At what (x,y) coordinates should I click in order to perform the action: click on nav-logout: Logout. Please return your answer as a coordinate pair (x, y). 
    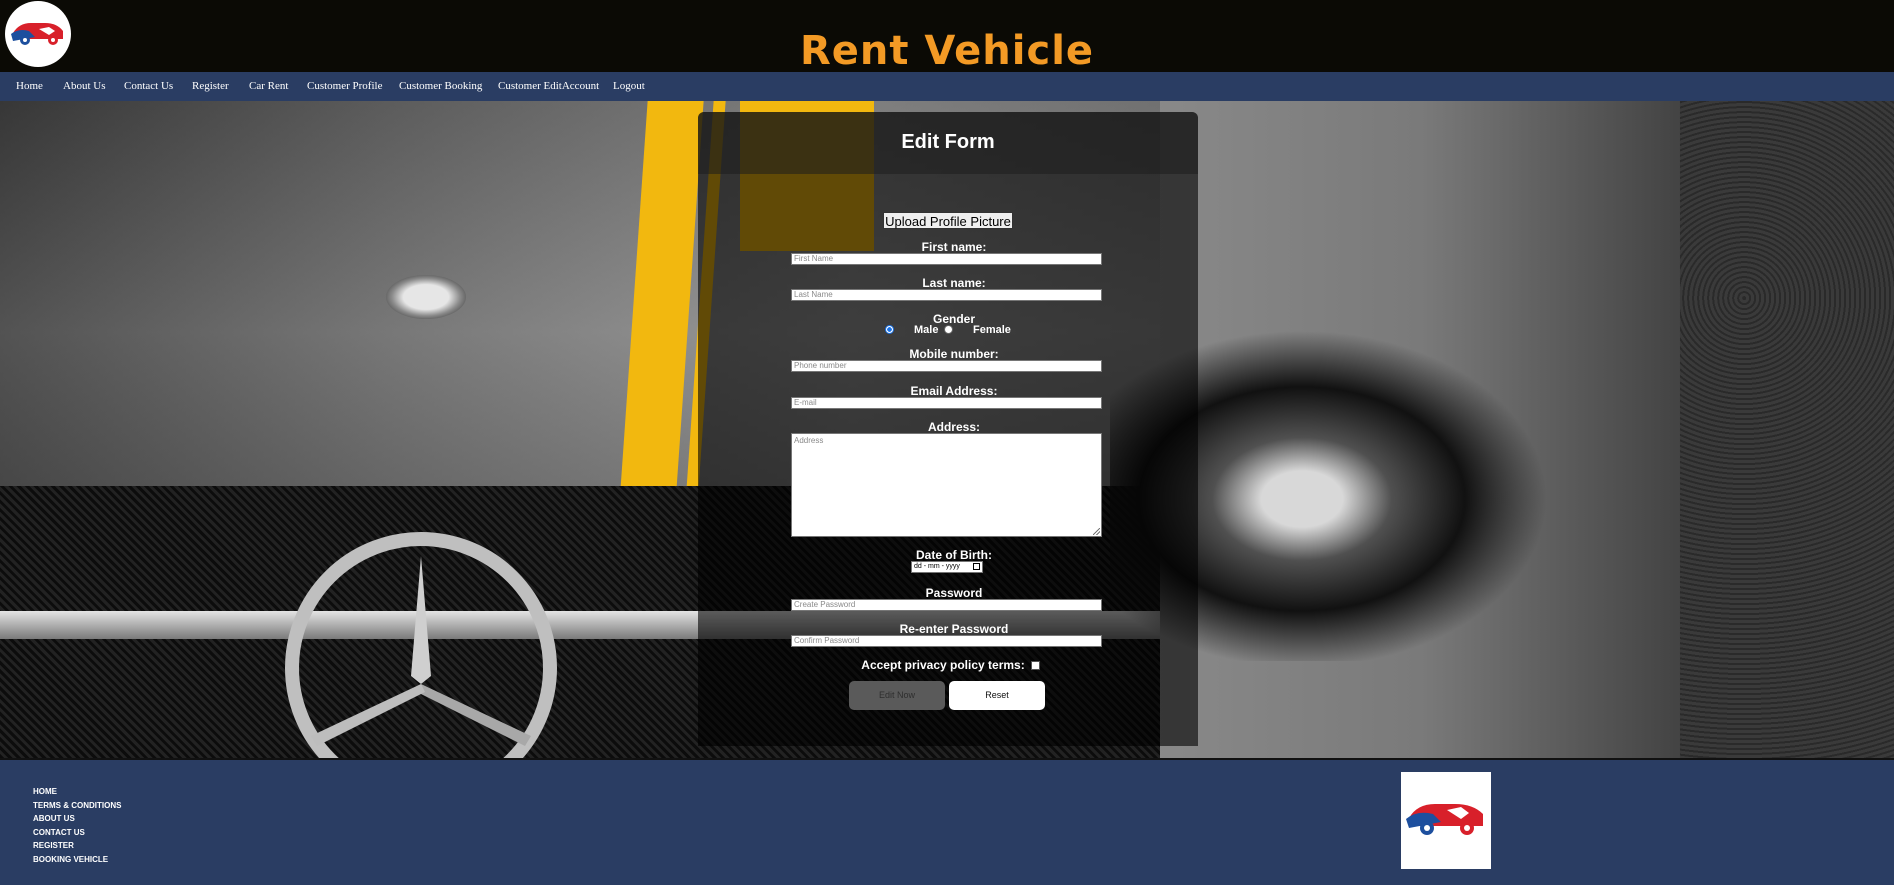
    Looking at the image, I should click on (629, 86).